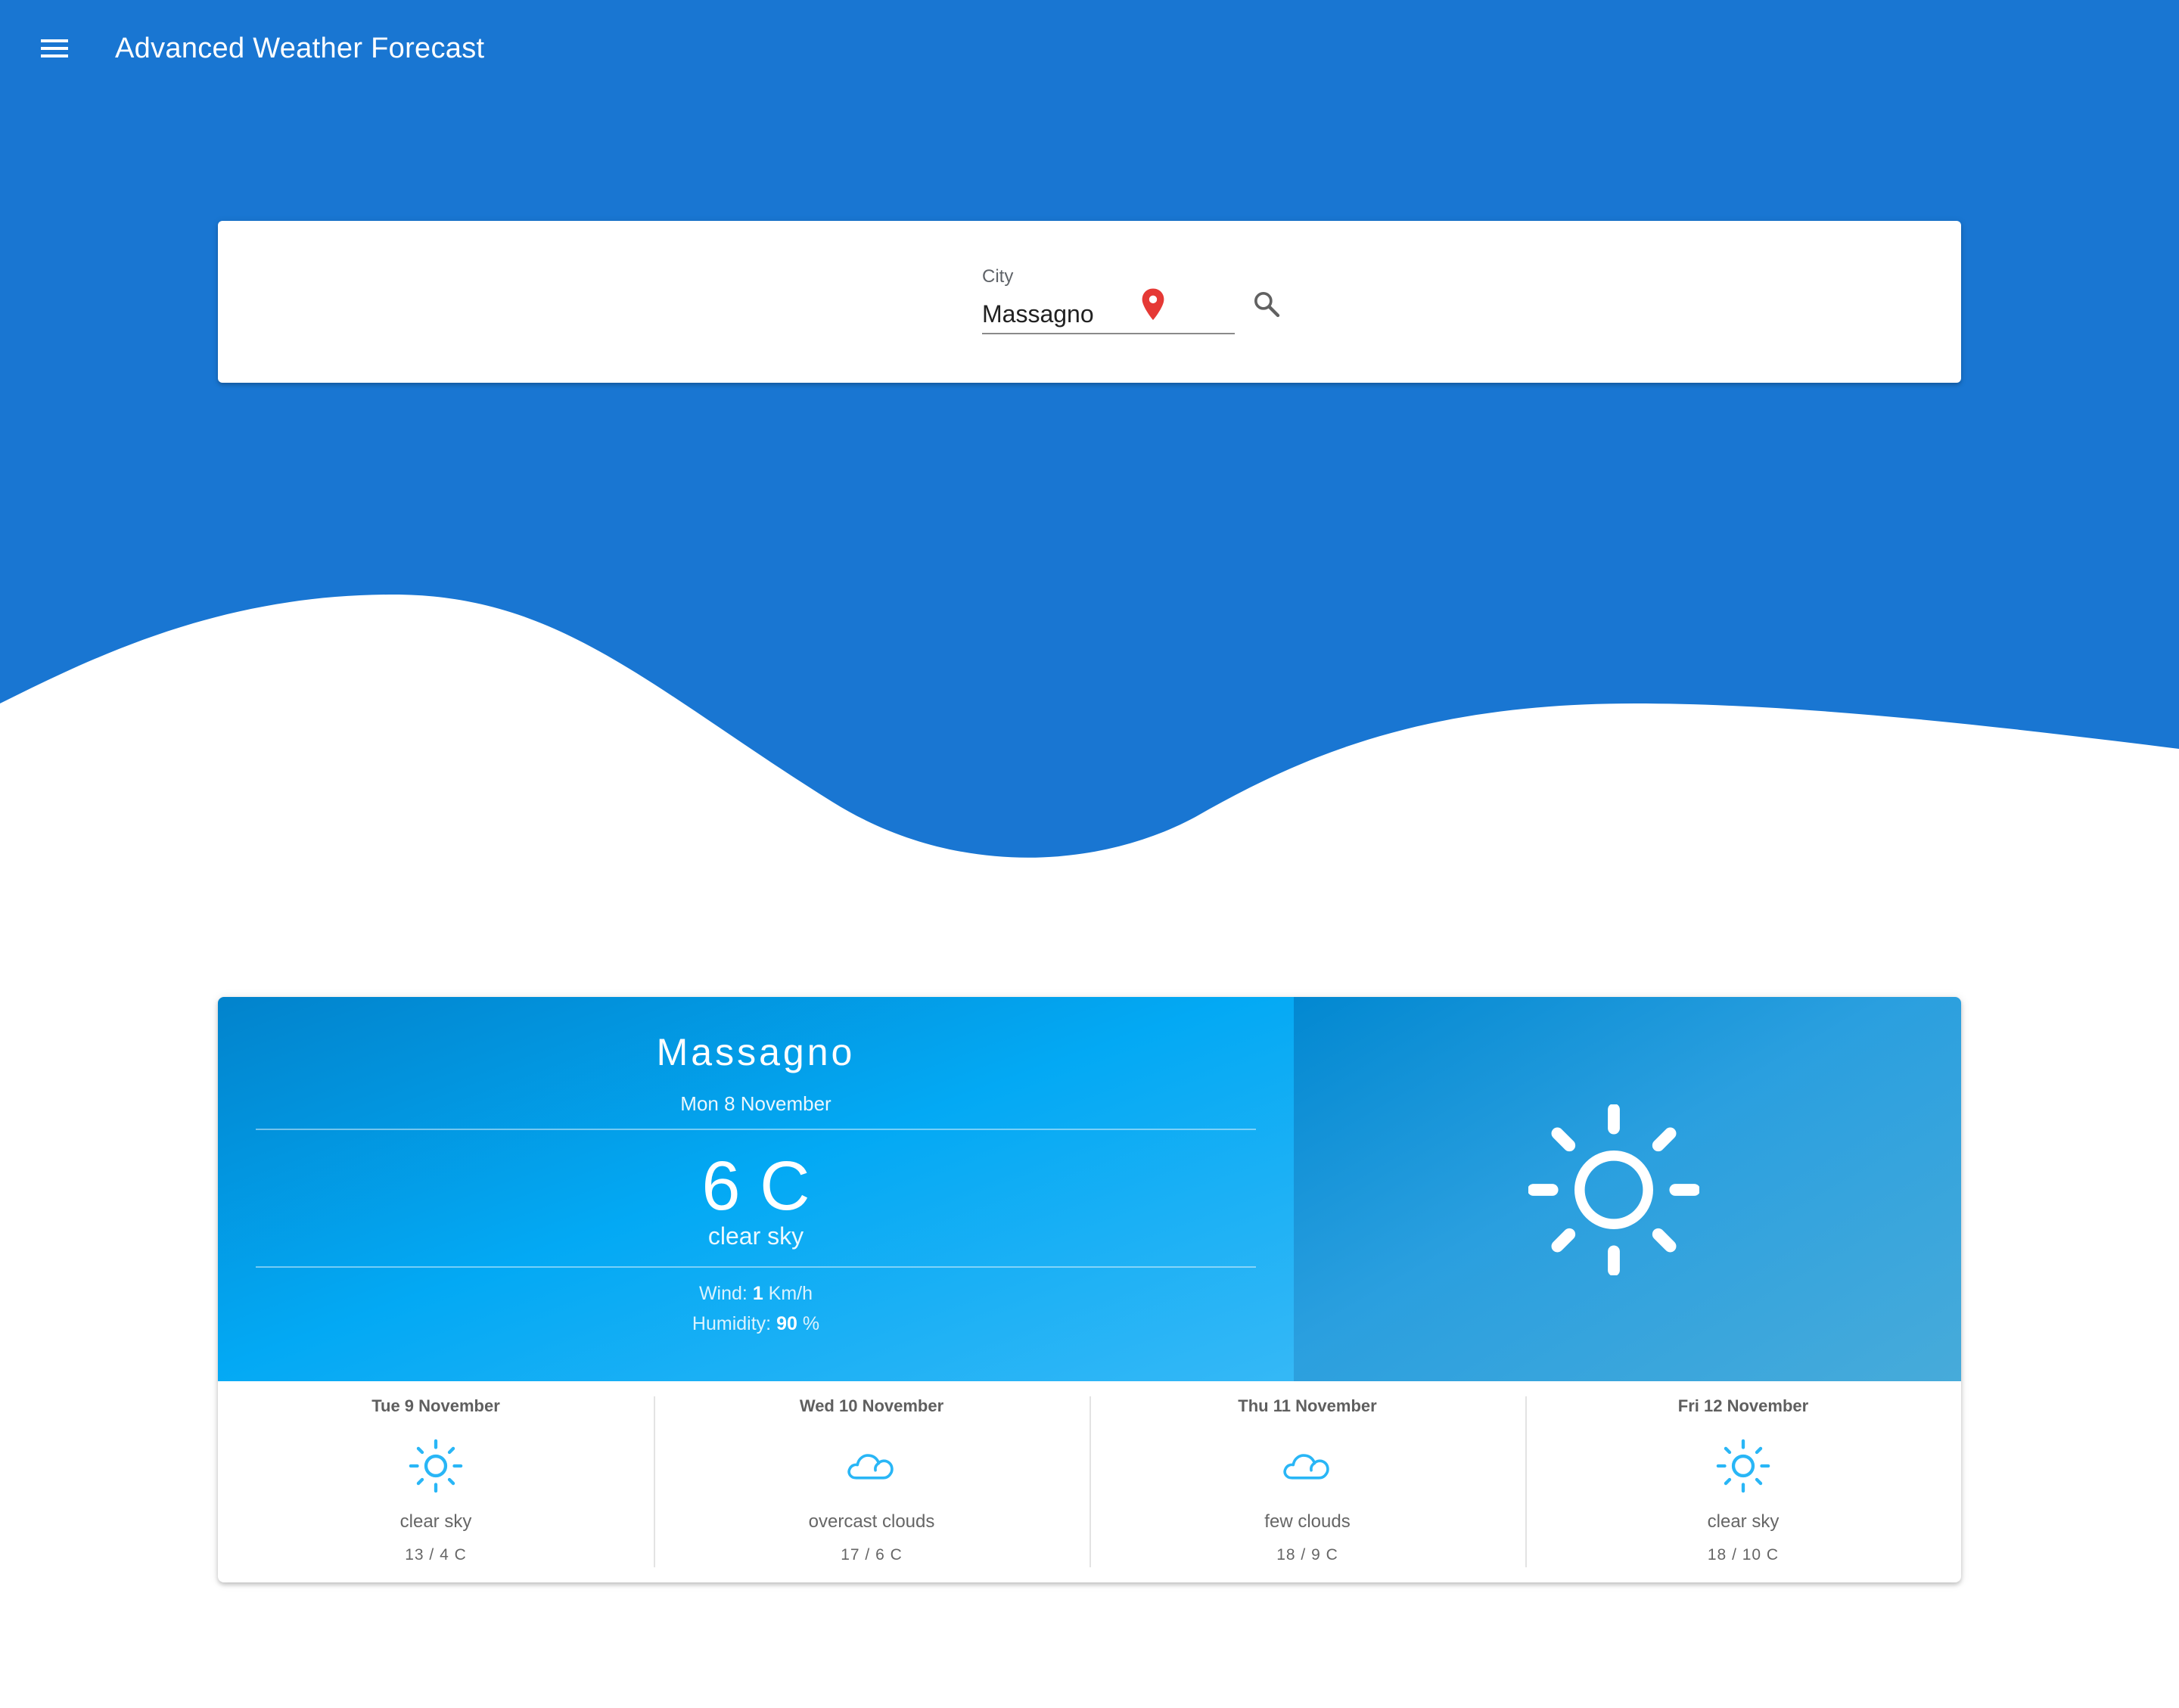 The image size is (2179, 1708). What do you see at coordinates (436, 1555) in the screenshot?
I see `forecast-temperature: 13 / 4 C` at bounding box center [436, 1555].